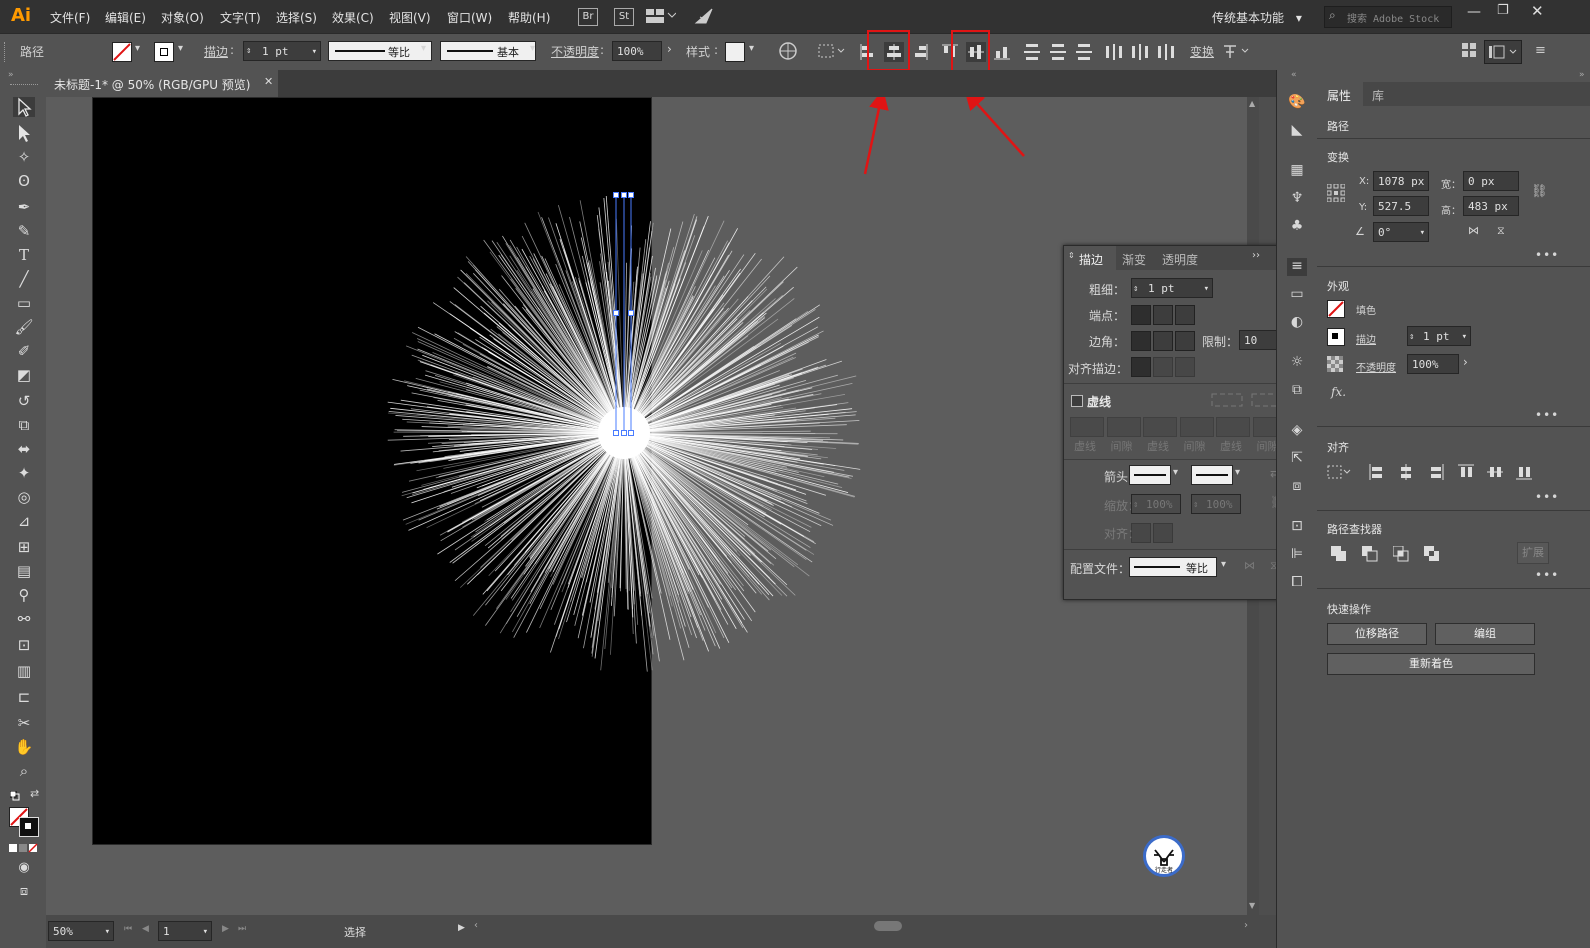  Describe the element at coordinates (1491, 181) in the screenshot. I see `w-field: 0 px` at that location.